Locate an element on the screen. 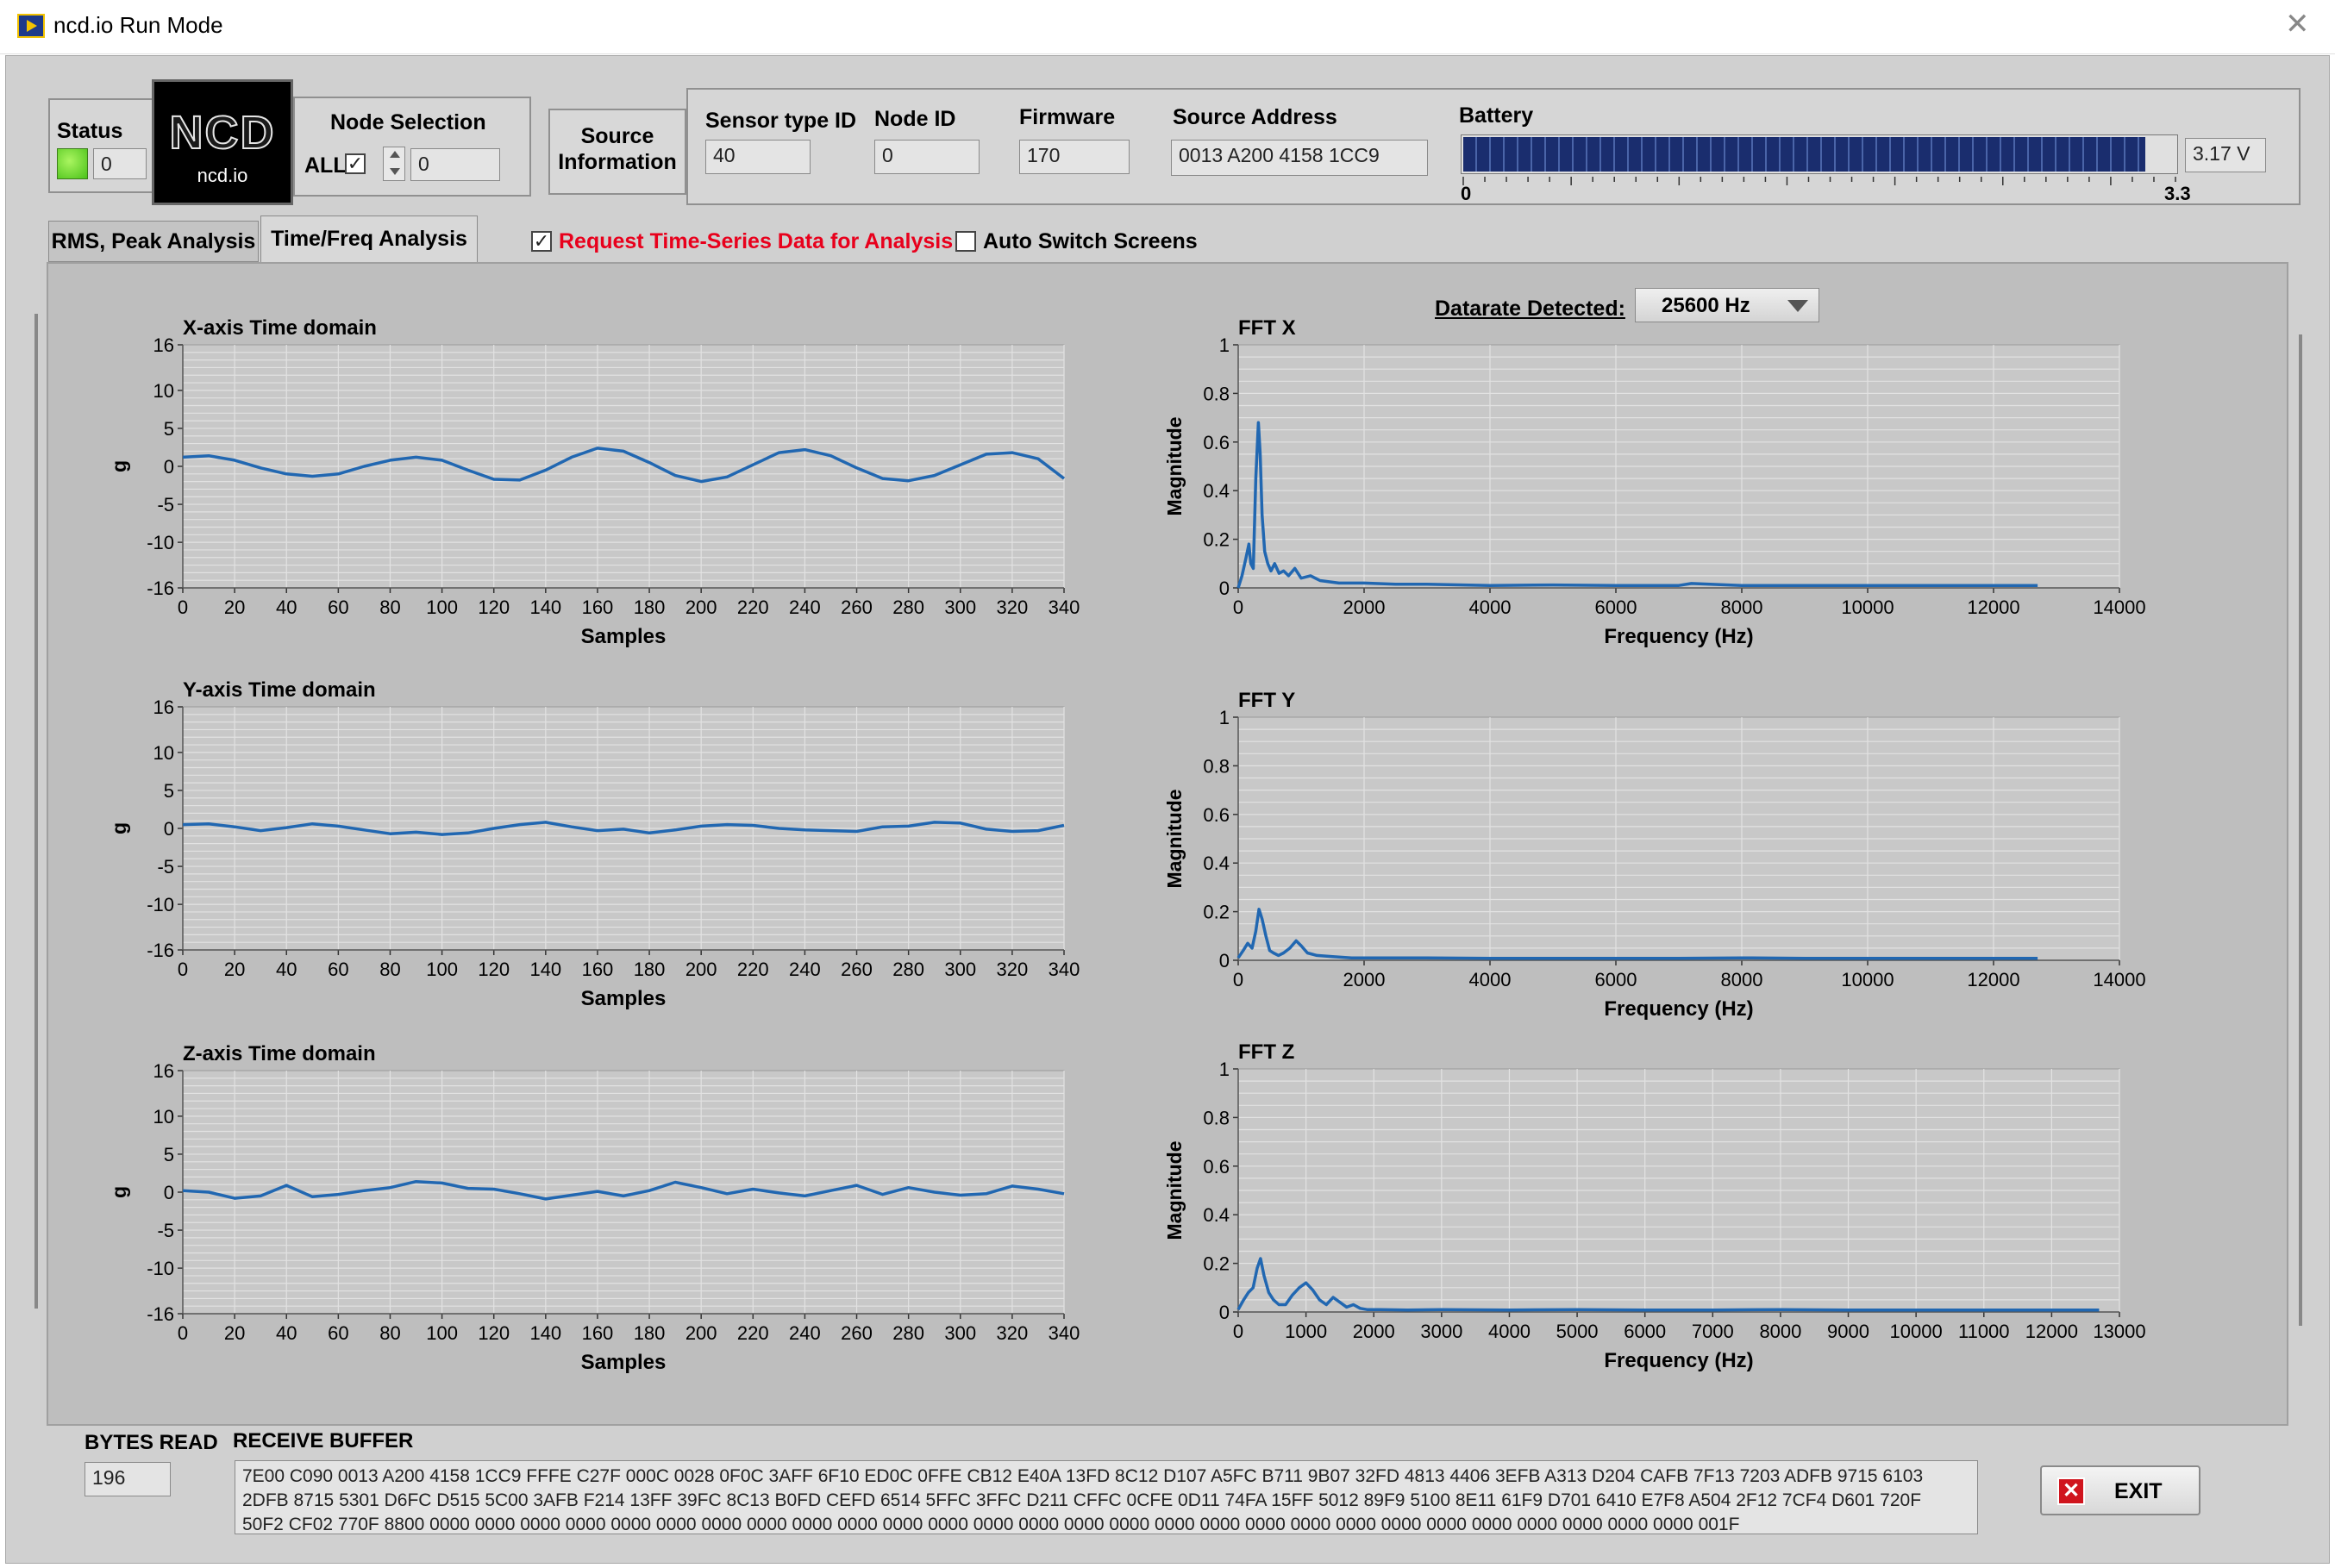 This screenshot has height=1568, width=2335. battery-fill is located at coordinates (1804, 154).